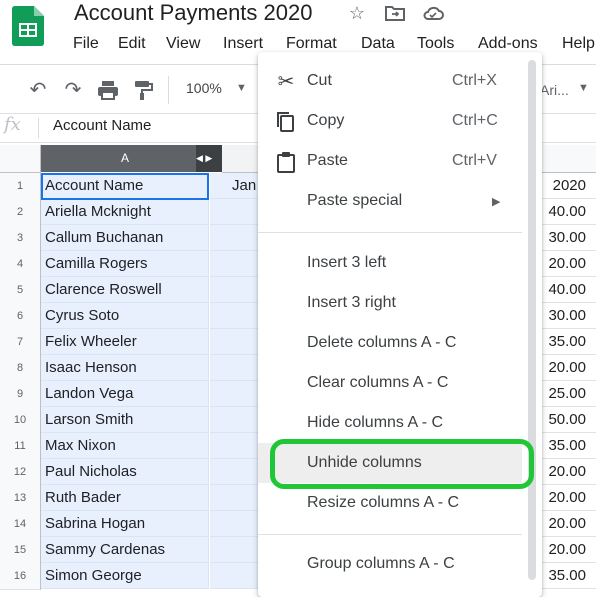 Image resolution: width=596 pixels, height=597 pixels. What do you see at coordinates (86, 44) in the screenshot?
I see `menu-file: File` at bounding box center [86, 44].